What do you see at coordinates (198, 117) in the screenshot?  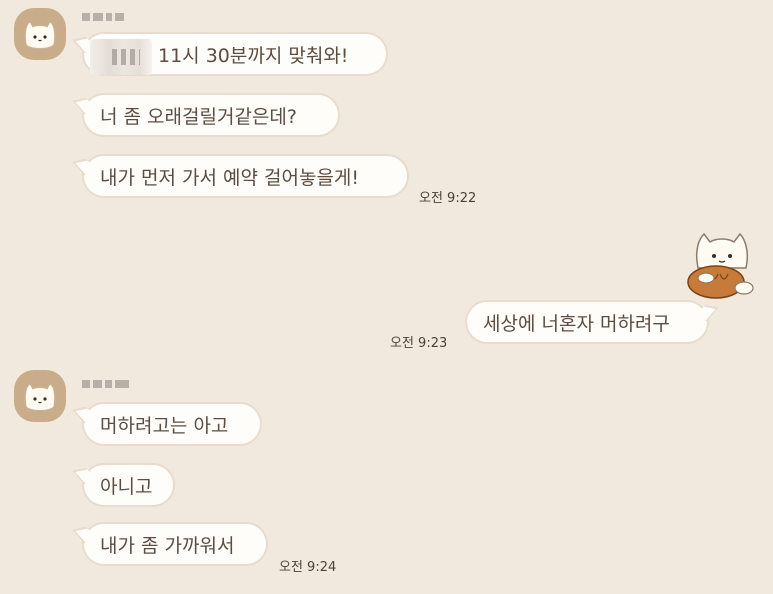 I see `message-text: 너 좀 오래걸릴거같은데?` at bounding box center [198, 117].